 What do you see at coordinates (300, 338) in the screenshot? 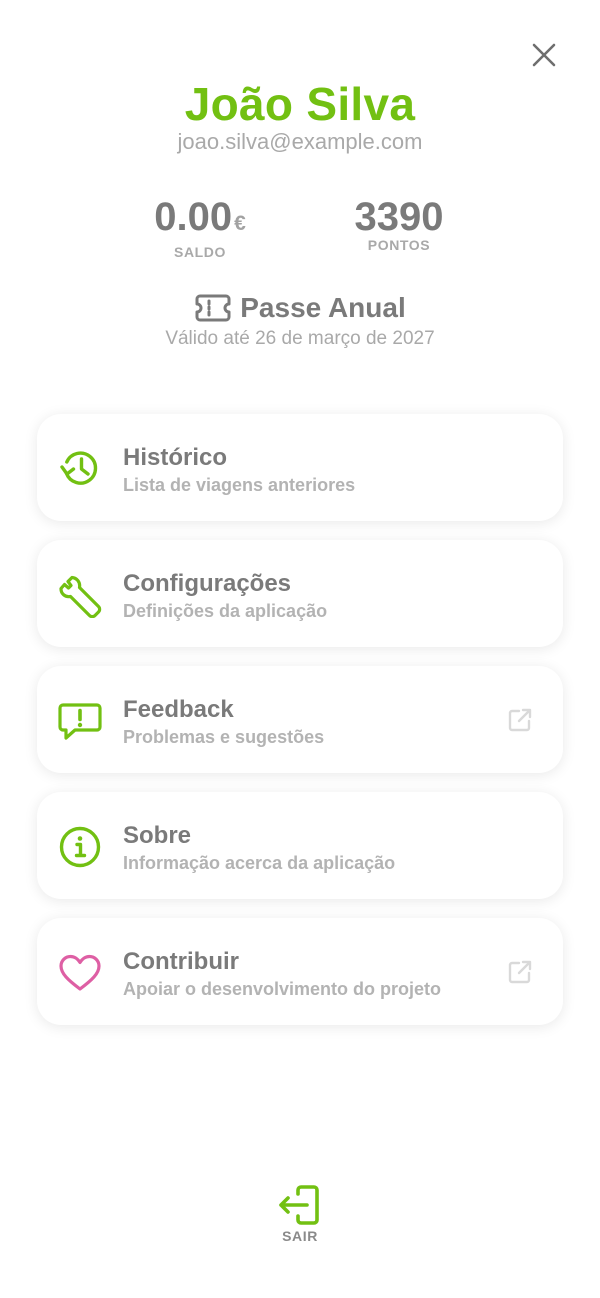
I see `pass-validity: Válido até 26 de março de 2027` at bounding box center [300, 338].